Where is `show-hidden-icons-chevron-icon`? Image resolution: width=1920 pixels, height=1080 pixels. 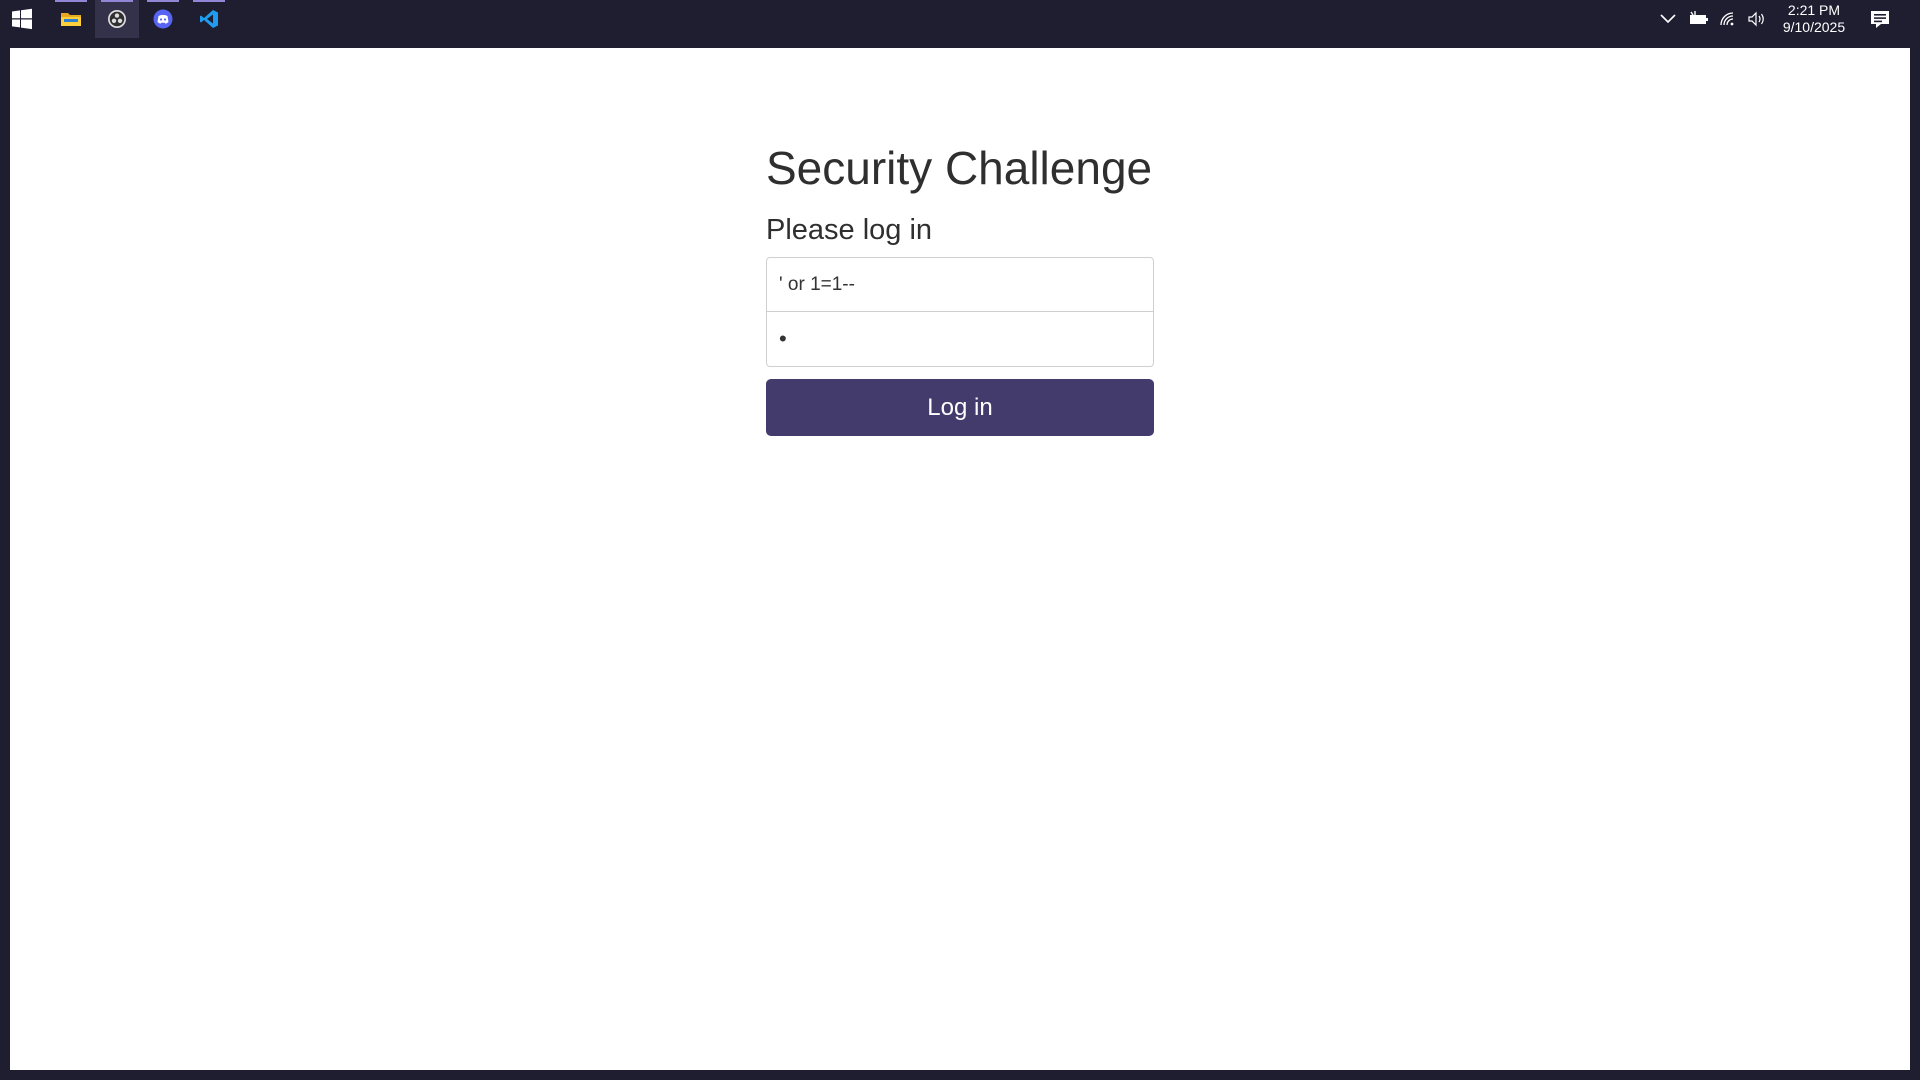 show-hidden-icons-chevron-icon is located at coordinates (1668, 19).